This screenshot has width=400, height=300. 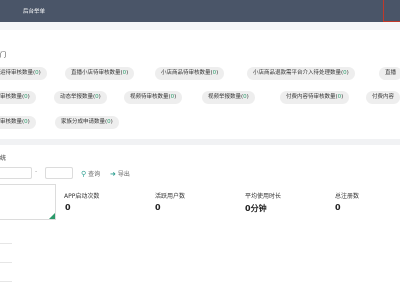 I want to click on chip-dynamic-report: 动态举报数量(0), so click(x=80, y=97).